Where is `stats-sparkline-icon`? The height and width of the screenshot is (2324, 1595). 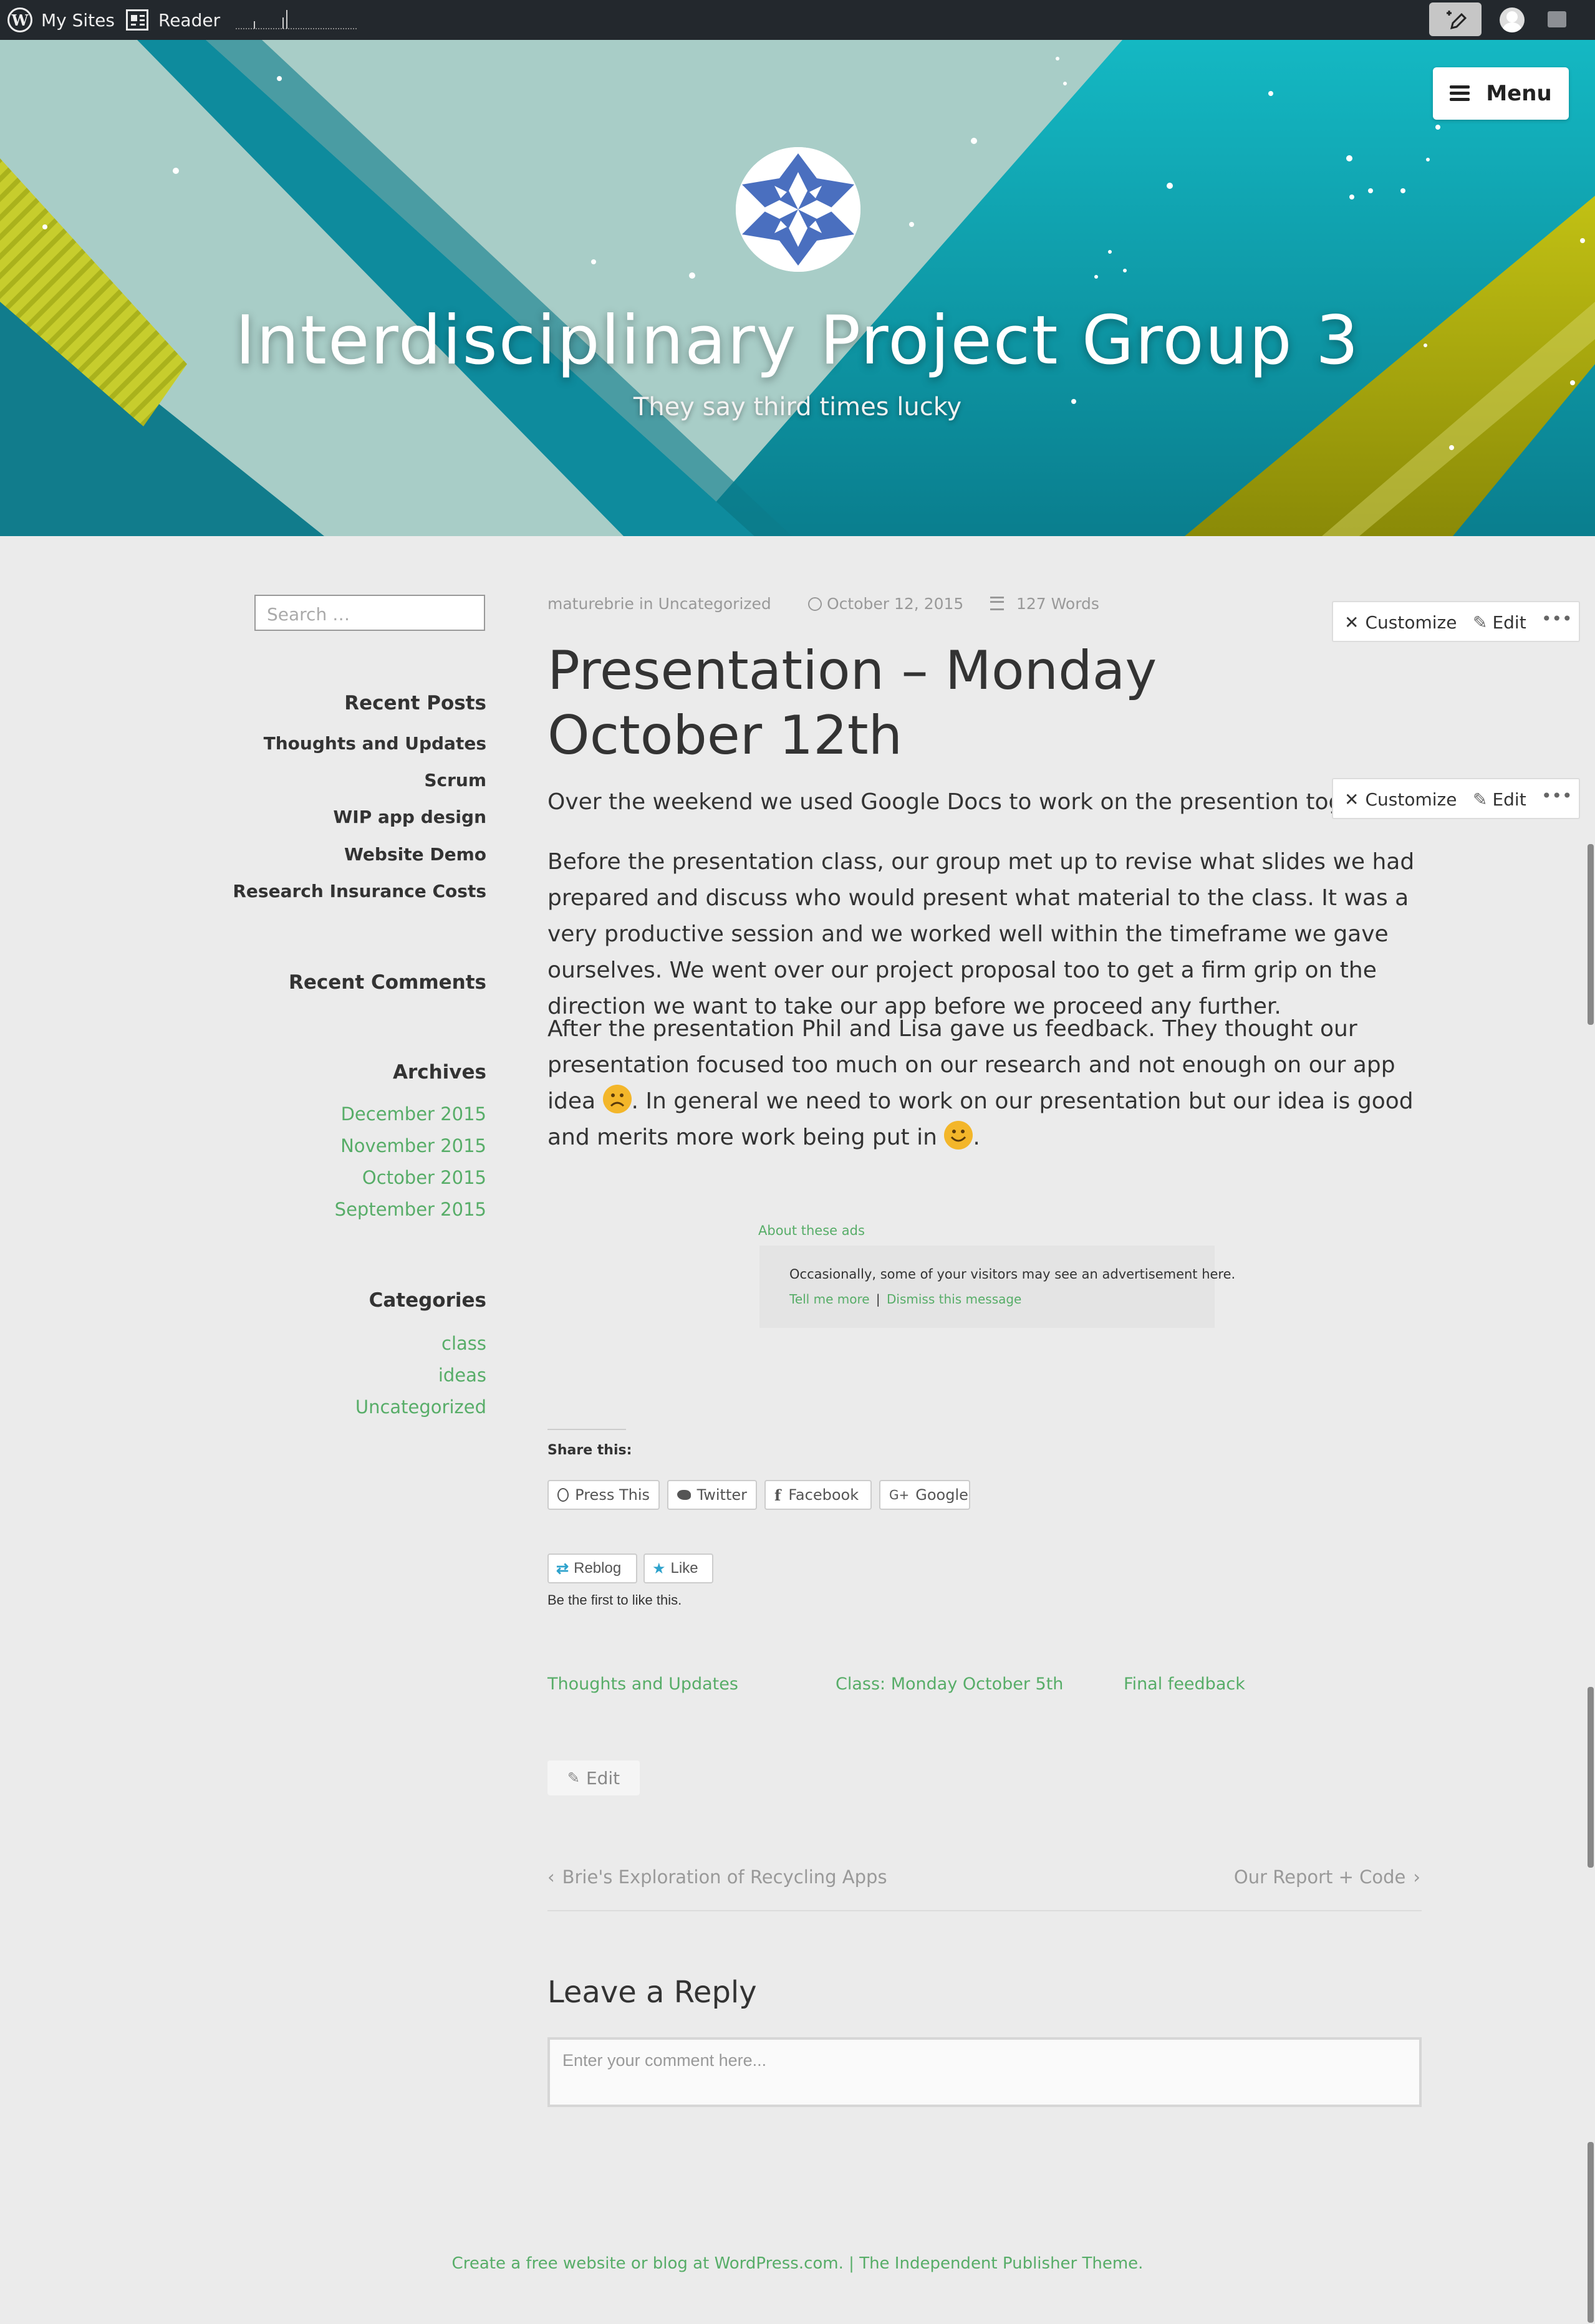 stats-sparkline-icon is located at coordinates (297, 19).